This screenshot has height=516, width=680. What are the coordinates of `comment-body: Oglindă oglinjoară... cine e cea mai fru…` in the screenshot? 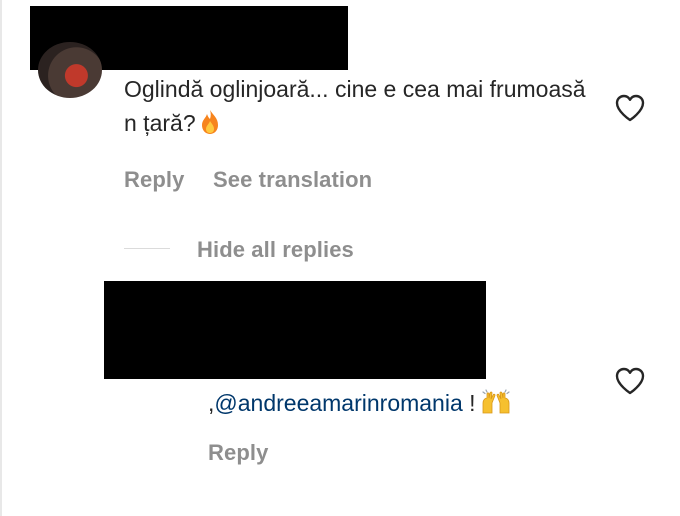 It's located at (359, 108).